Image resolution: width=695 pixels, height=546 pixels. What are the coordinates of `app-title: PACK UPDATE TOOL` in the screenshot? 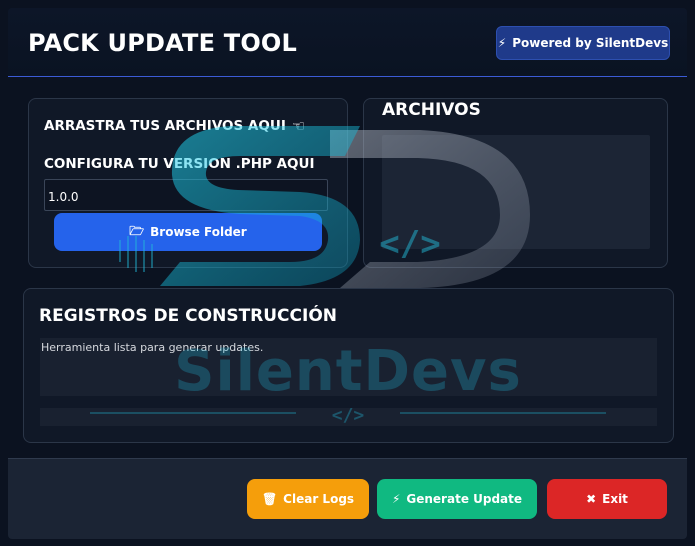 It's located at (163, 43).